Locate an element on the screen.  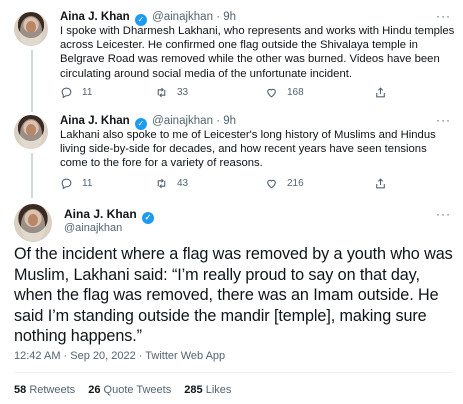
likes-label: Likes is located at coordinates (218, 390).